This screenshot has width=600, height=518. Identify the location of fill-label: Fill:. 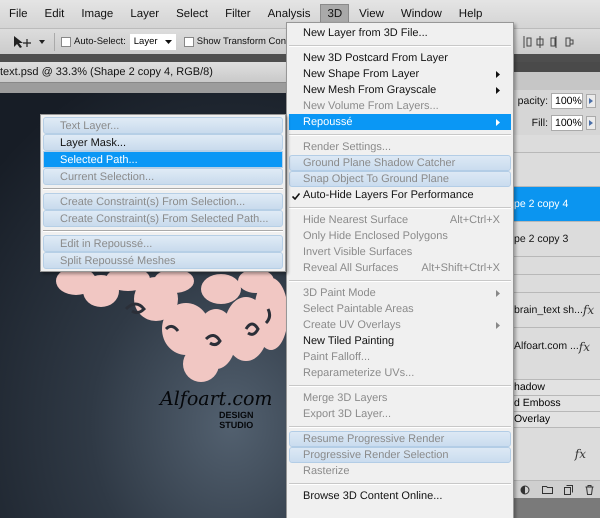
(540, 123).